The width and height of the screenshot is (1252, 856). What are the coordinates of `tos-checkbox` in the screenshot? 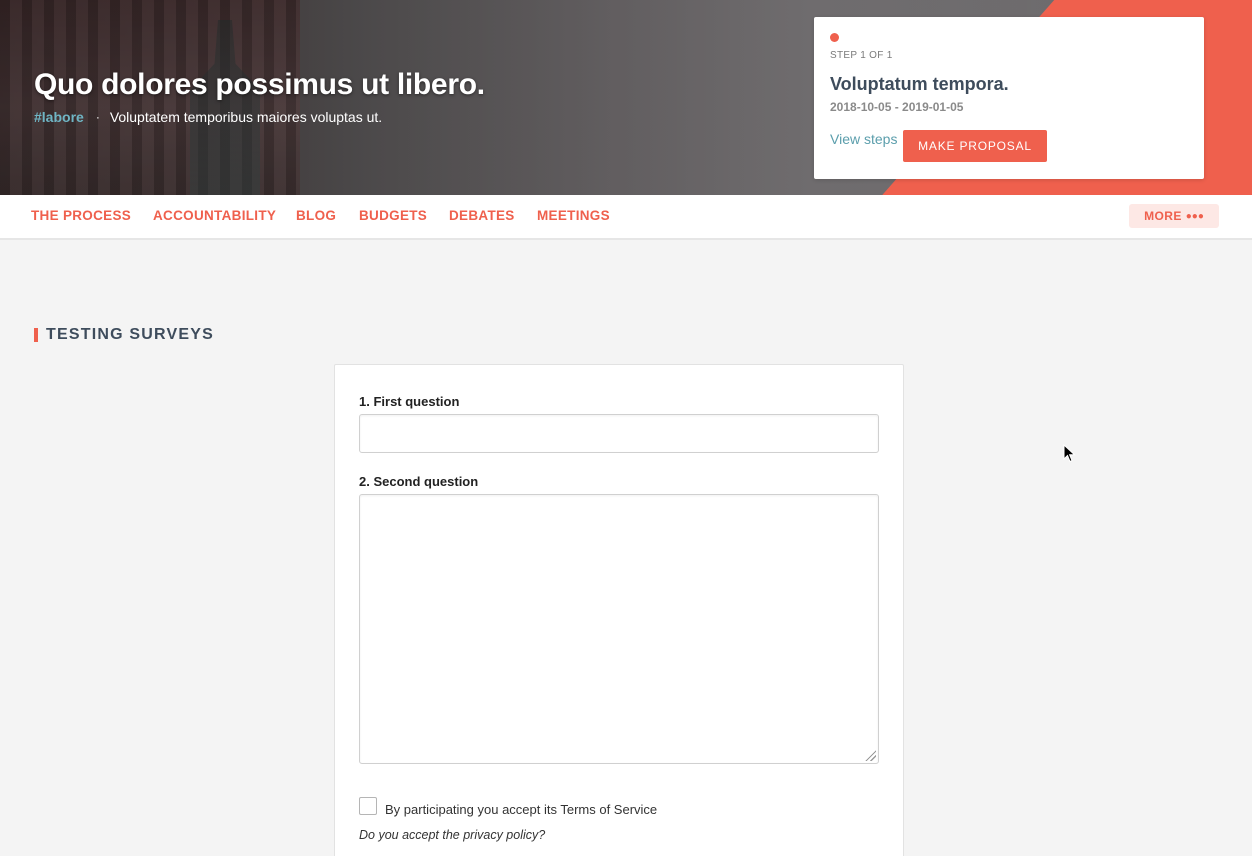 It's located at (368, 806).